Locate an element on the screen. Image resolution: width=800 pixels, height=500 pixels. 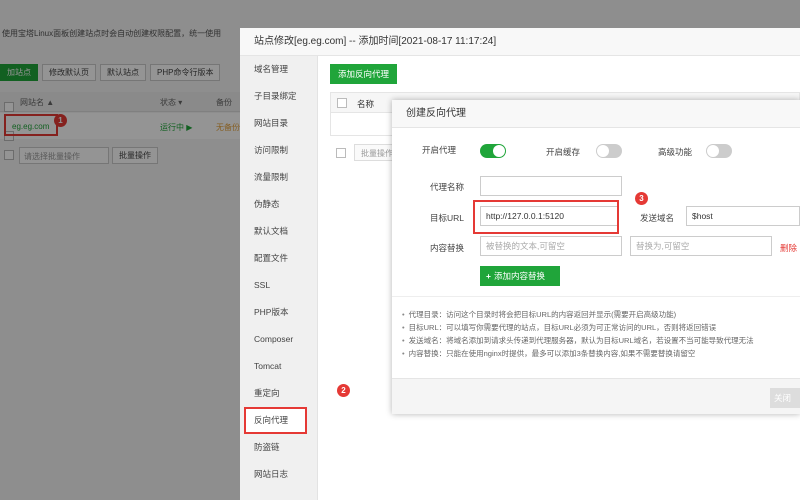
replace-to-input: 替换为,可留空 is located at coordinates (701, 246).